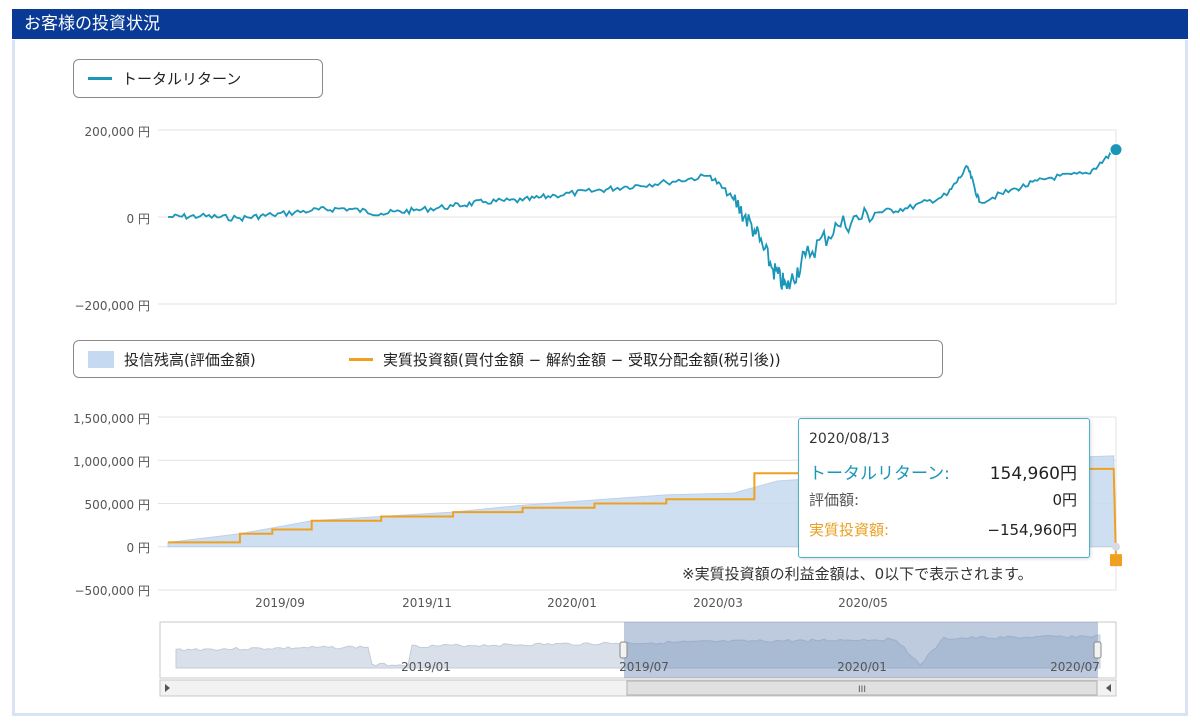 The height and width of the screenshot is (721, 1200). What do you see at coordinates (426, 667) in the screenshot?
I see `navigator-label: 2019/01` at bounding box center [426, 667].